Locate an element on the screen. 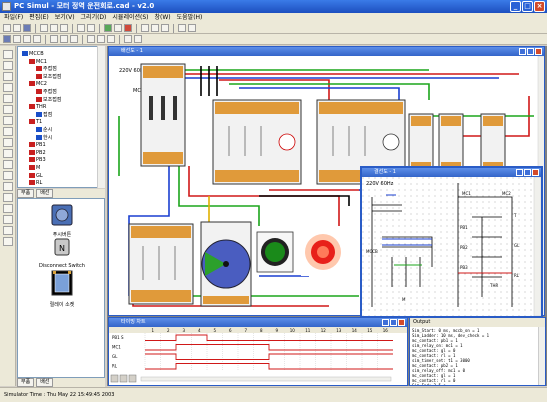 The image size is (547, 402). wiring-minimize-button is located at coordinates (522, 51).